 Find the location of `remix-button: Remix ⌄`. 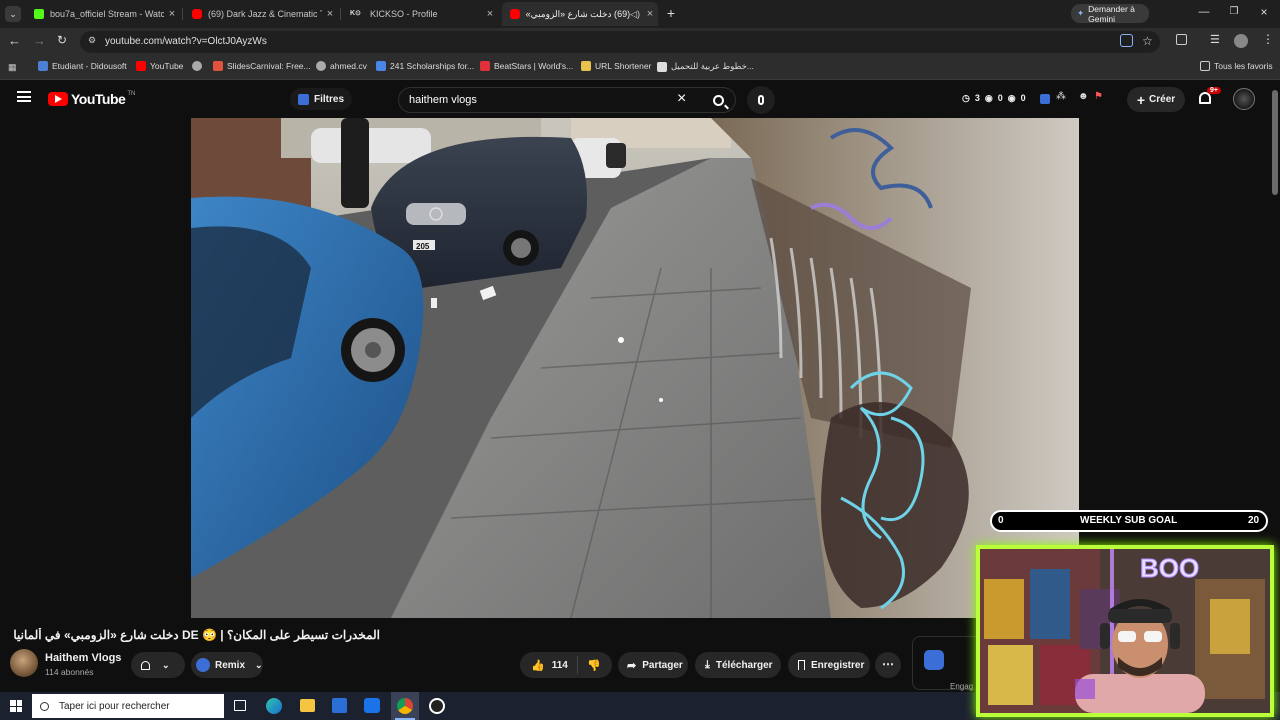

remix-button: Remix ⌄ is located at coordinates (227, 665).